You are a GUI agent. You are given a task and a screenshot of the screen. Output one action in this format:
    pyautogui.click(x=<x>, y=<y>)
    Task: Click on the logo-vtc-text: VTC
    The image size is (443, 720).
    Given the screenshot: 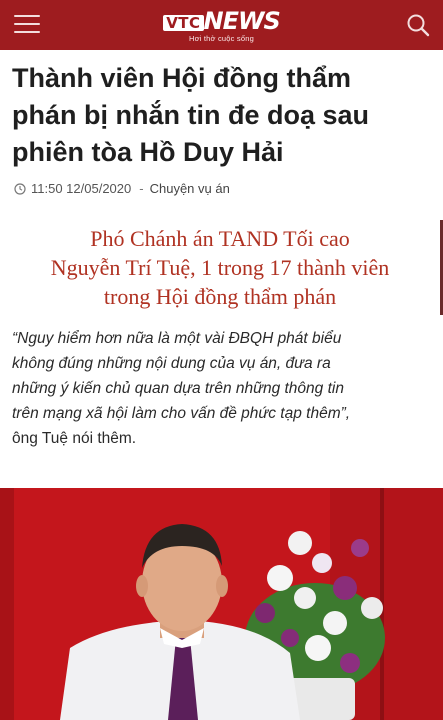 What is the action you would take?
    pyautogui.click(x=183, y=23)
    